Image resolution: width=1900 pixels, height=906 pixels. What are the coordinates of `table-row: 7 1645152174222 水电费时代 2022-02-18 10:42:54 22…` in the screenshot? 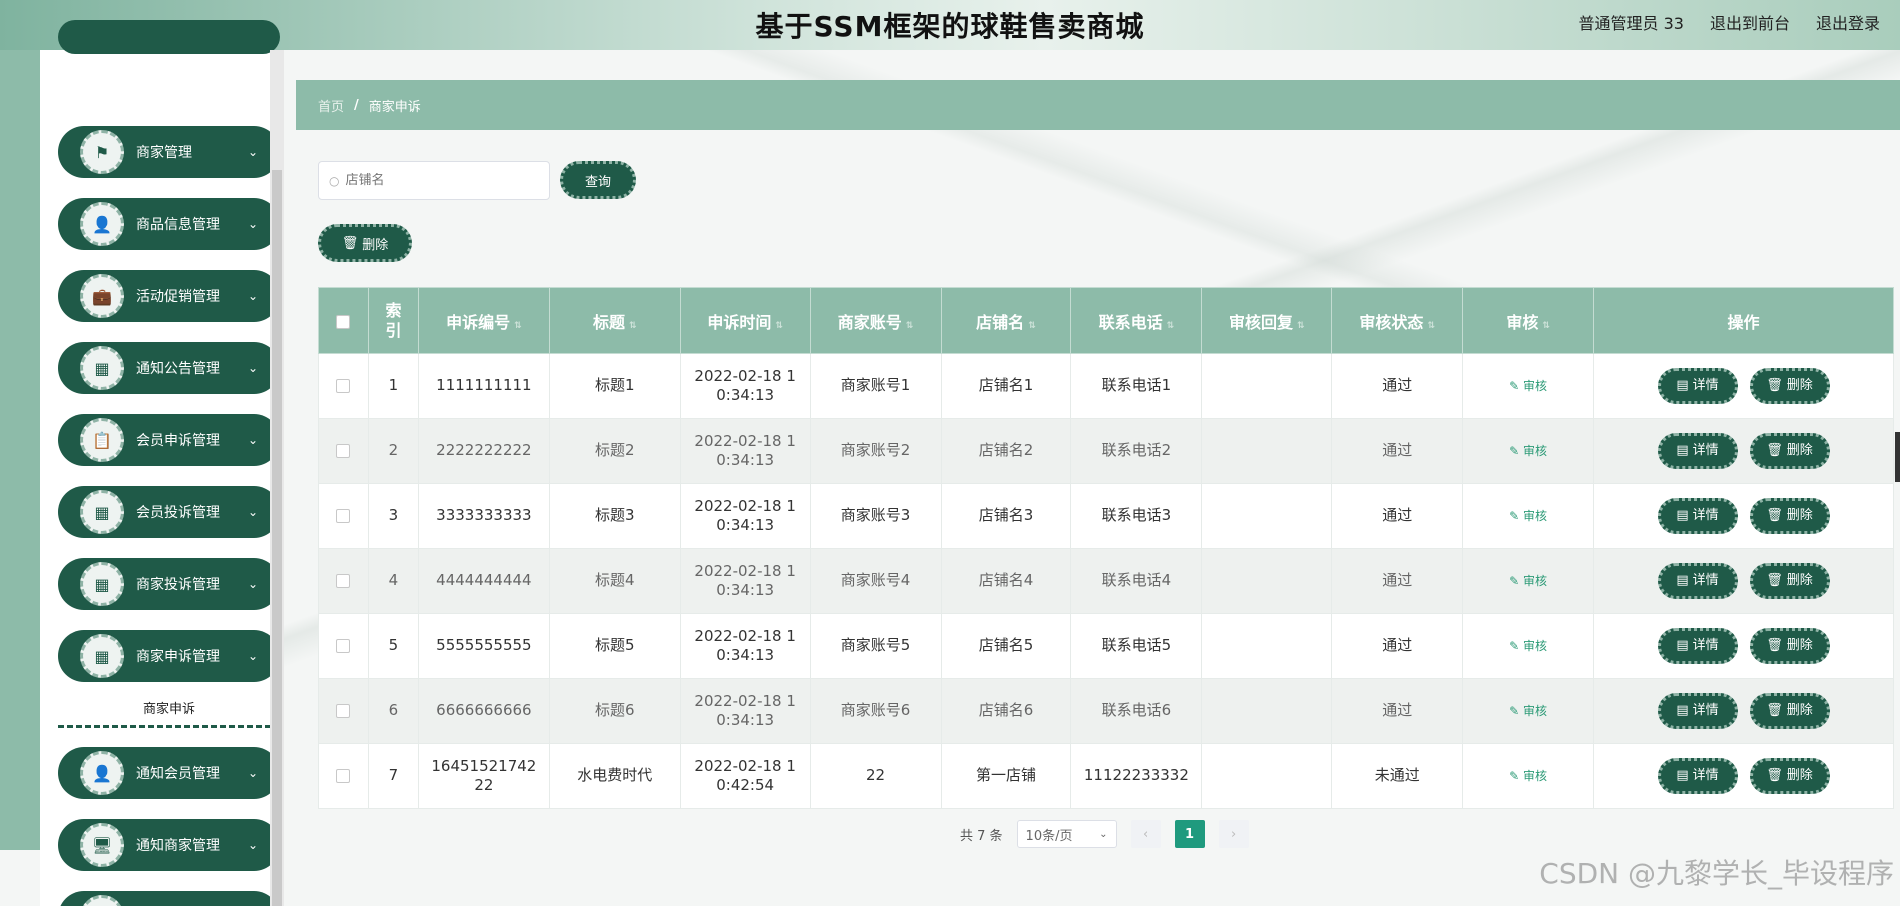 It's located at (1106, 776).